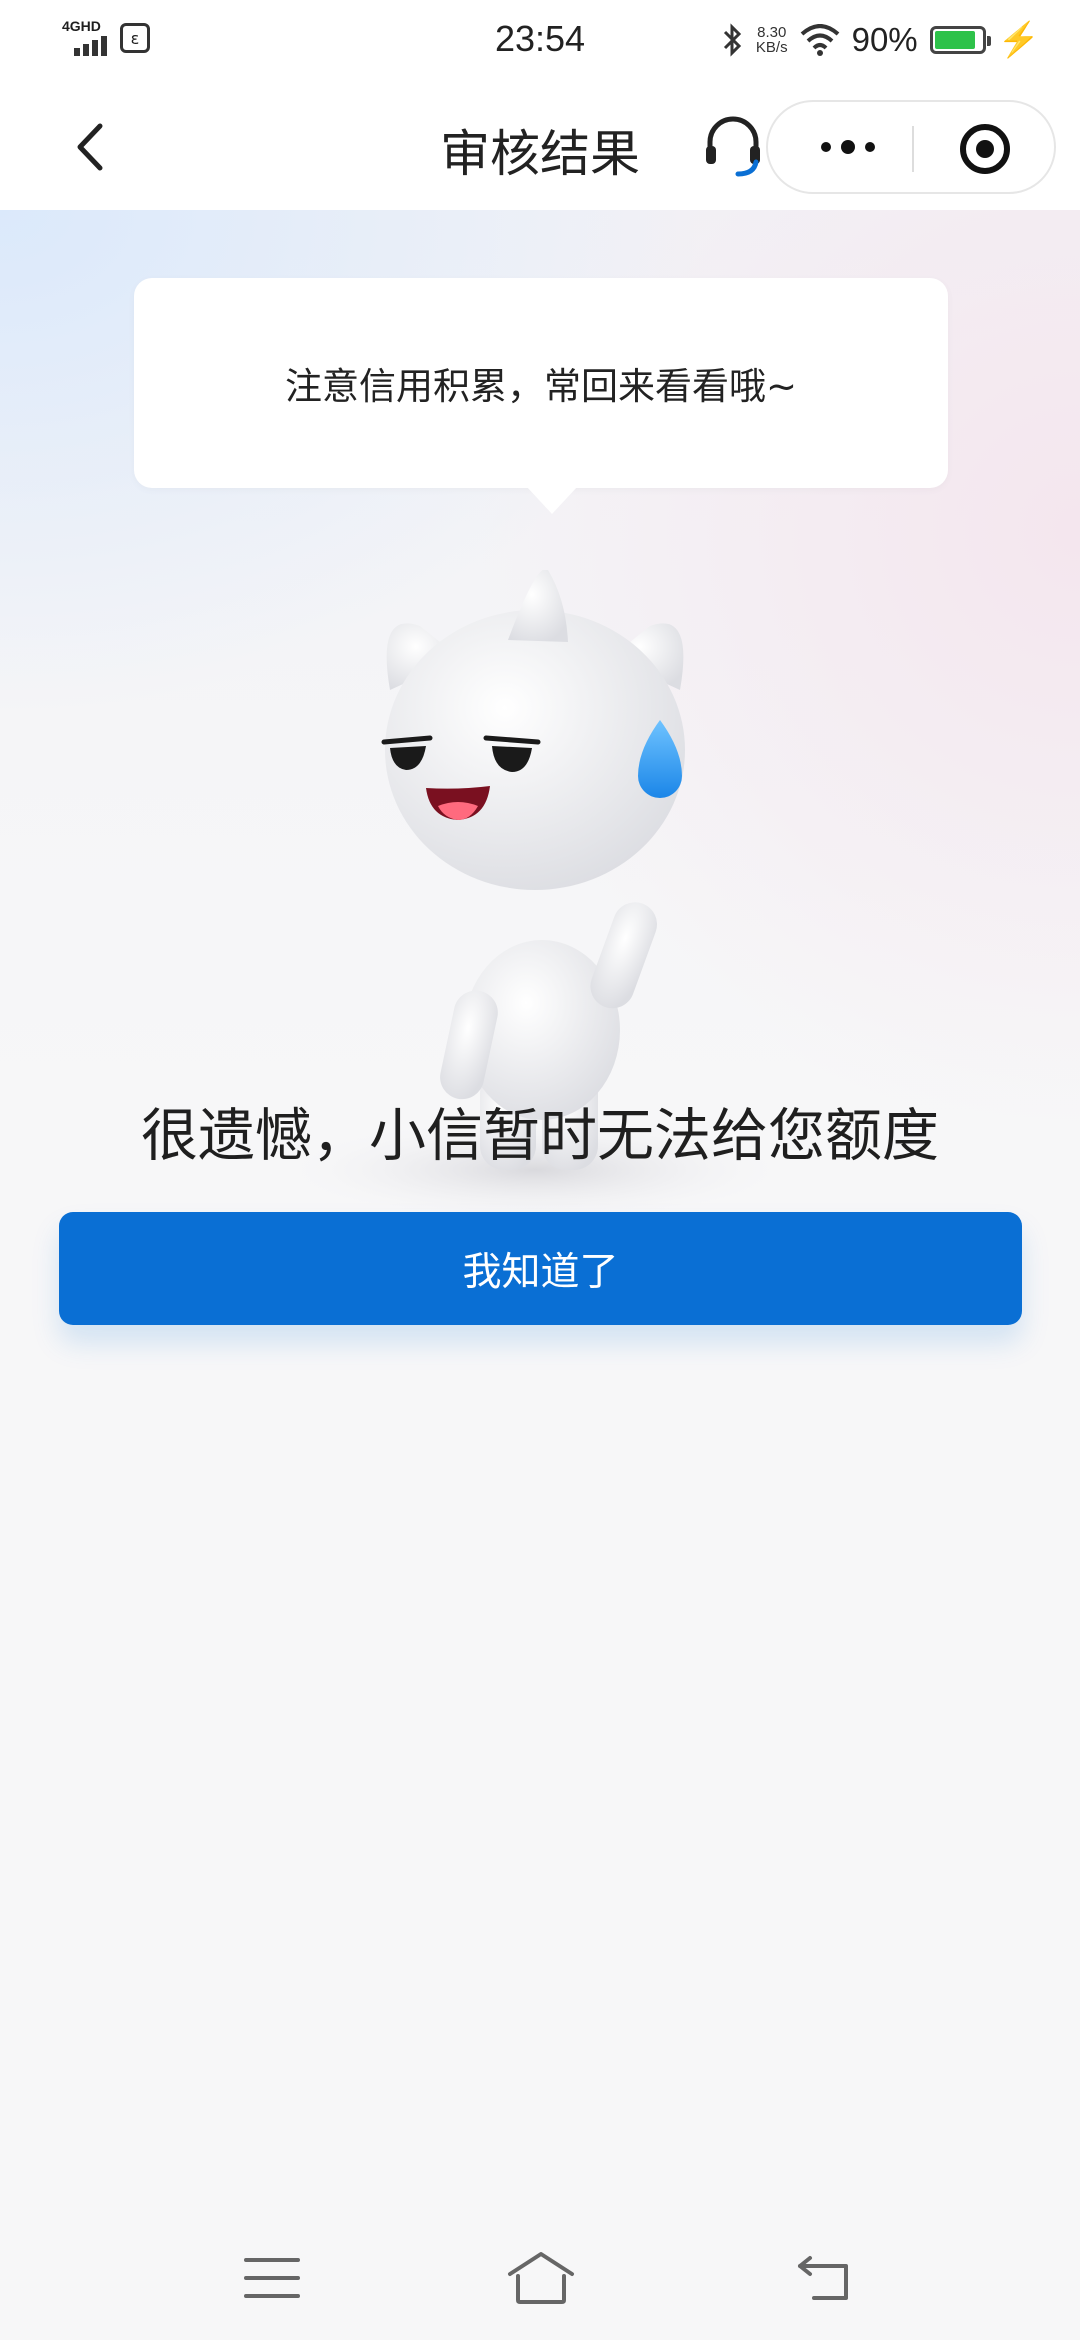  I want to click on speed-value: 8.30, so click(772, 32).